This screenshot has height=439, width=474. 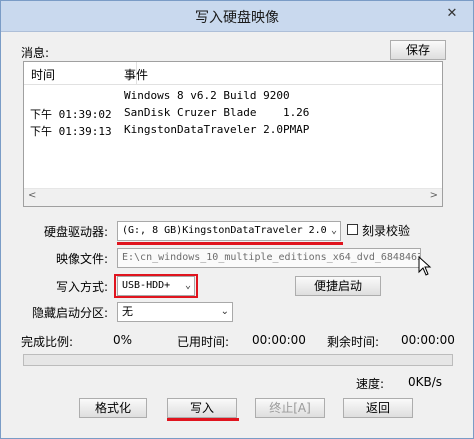 What do you see at coordinates (71, 114) in the screenshot?
I see `list-item-time: 下午 01:39:02` at bounding box center [71, 114].